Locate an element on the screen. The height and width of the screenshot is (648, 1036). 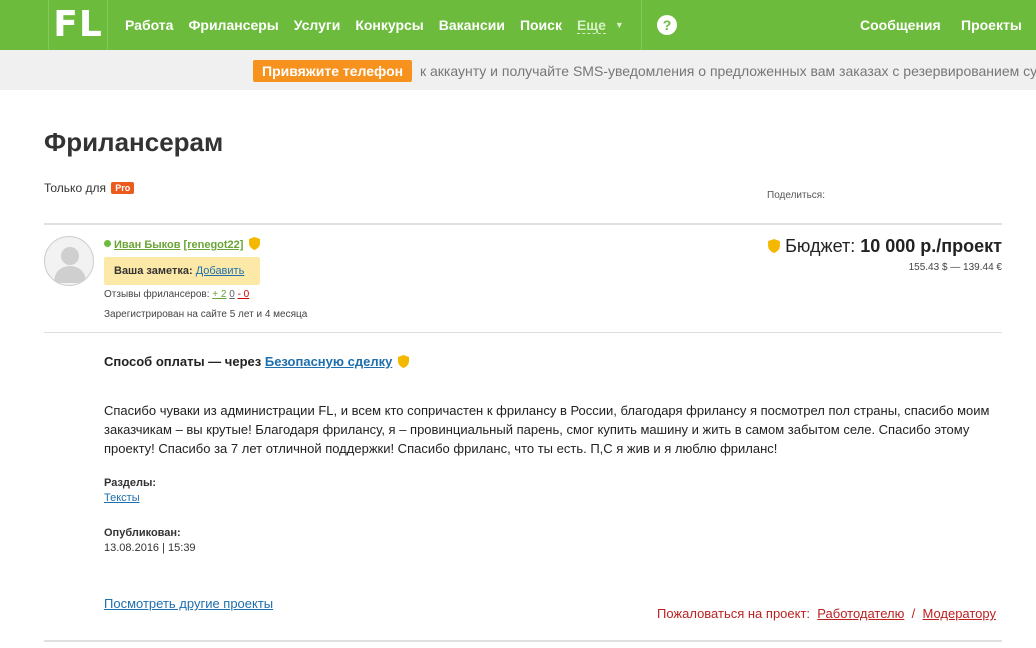
budget: Бюджет: 10 000 р./проект is located at coordinates (885, 246).